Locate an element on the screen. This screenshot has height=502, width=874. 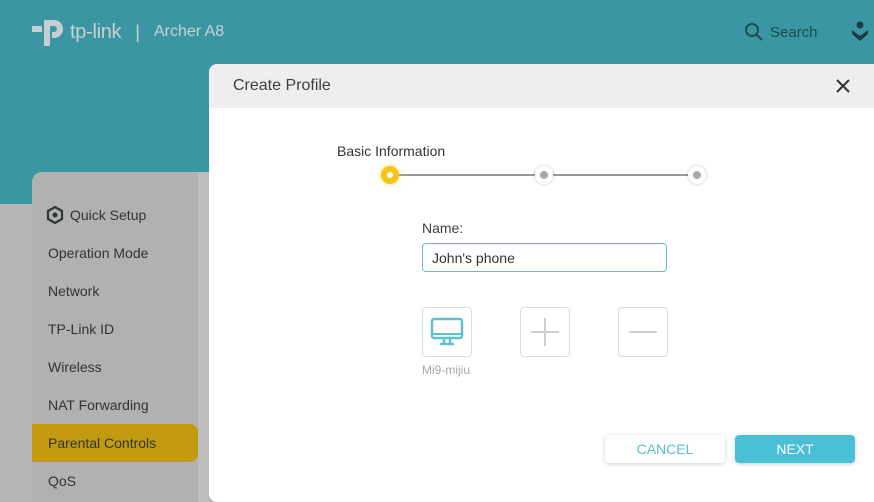
user-account-icon is located at coordinates (860, 32).